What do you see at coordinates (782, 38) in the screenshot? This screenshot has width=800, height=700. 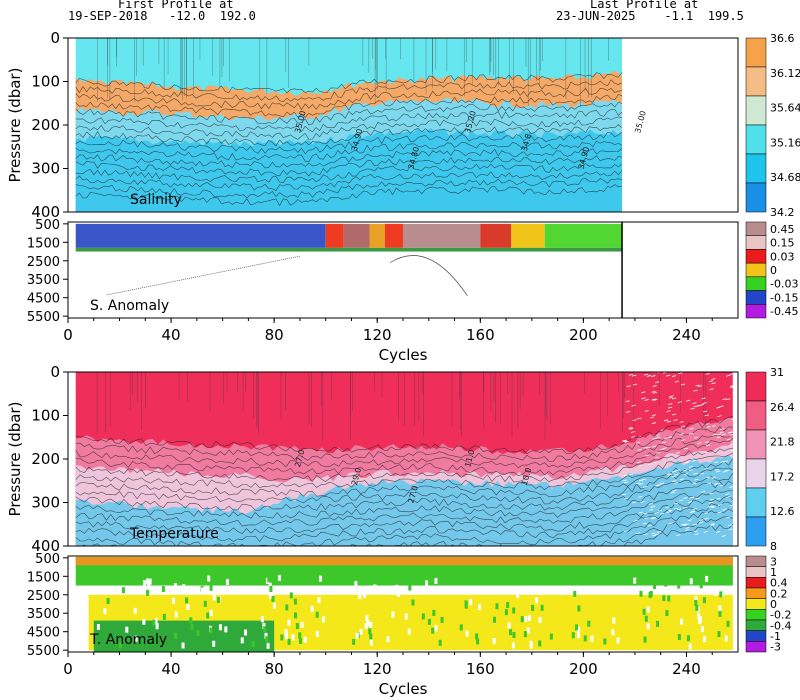 I see `colorbar-label: 36.6` at bounding box center [782, 38].